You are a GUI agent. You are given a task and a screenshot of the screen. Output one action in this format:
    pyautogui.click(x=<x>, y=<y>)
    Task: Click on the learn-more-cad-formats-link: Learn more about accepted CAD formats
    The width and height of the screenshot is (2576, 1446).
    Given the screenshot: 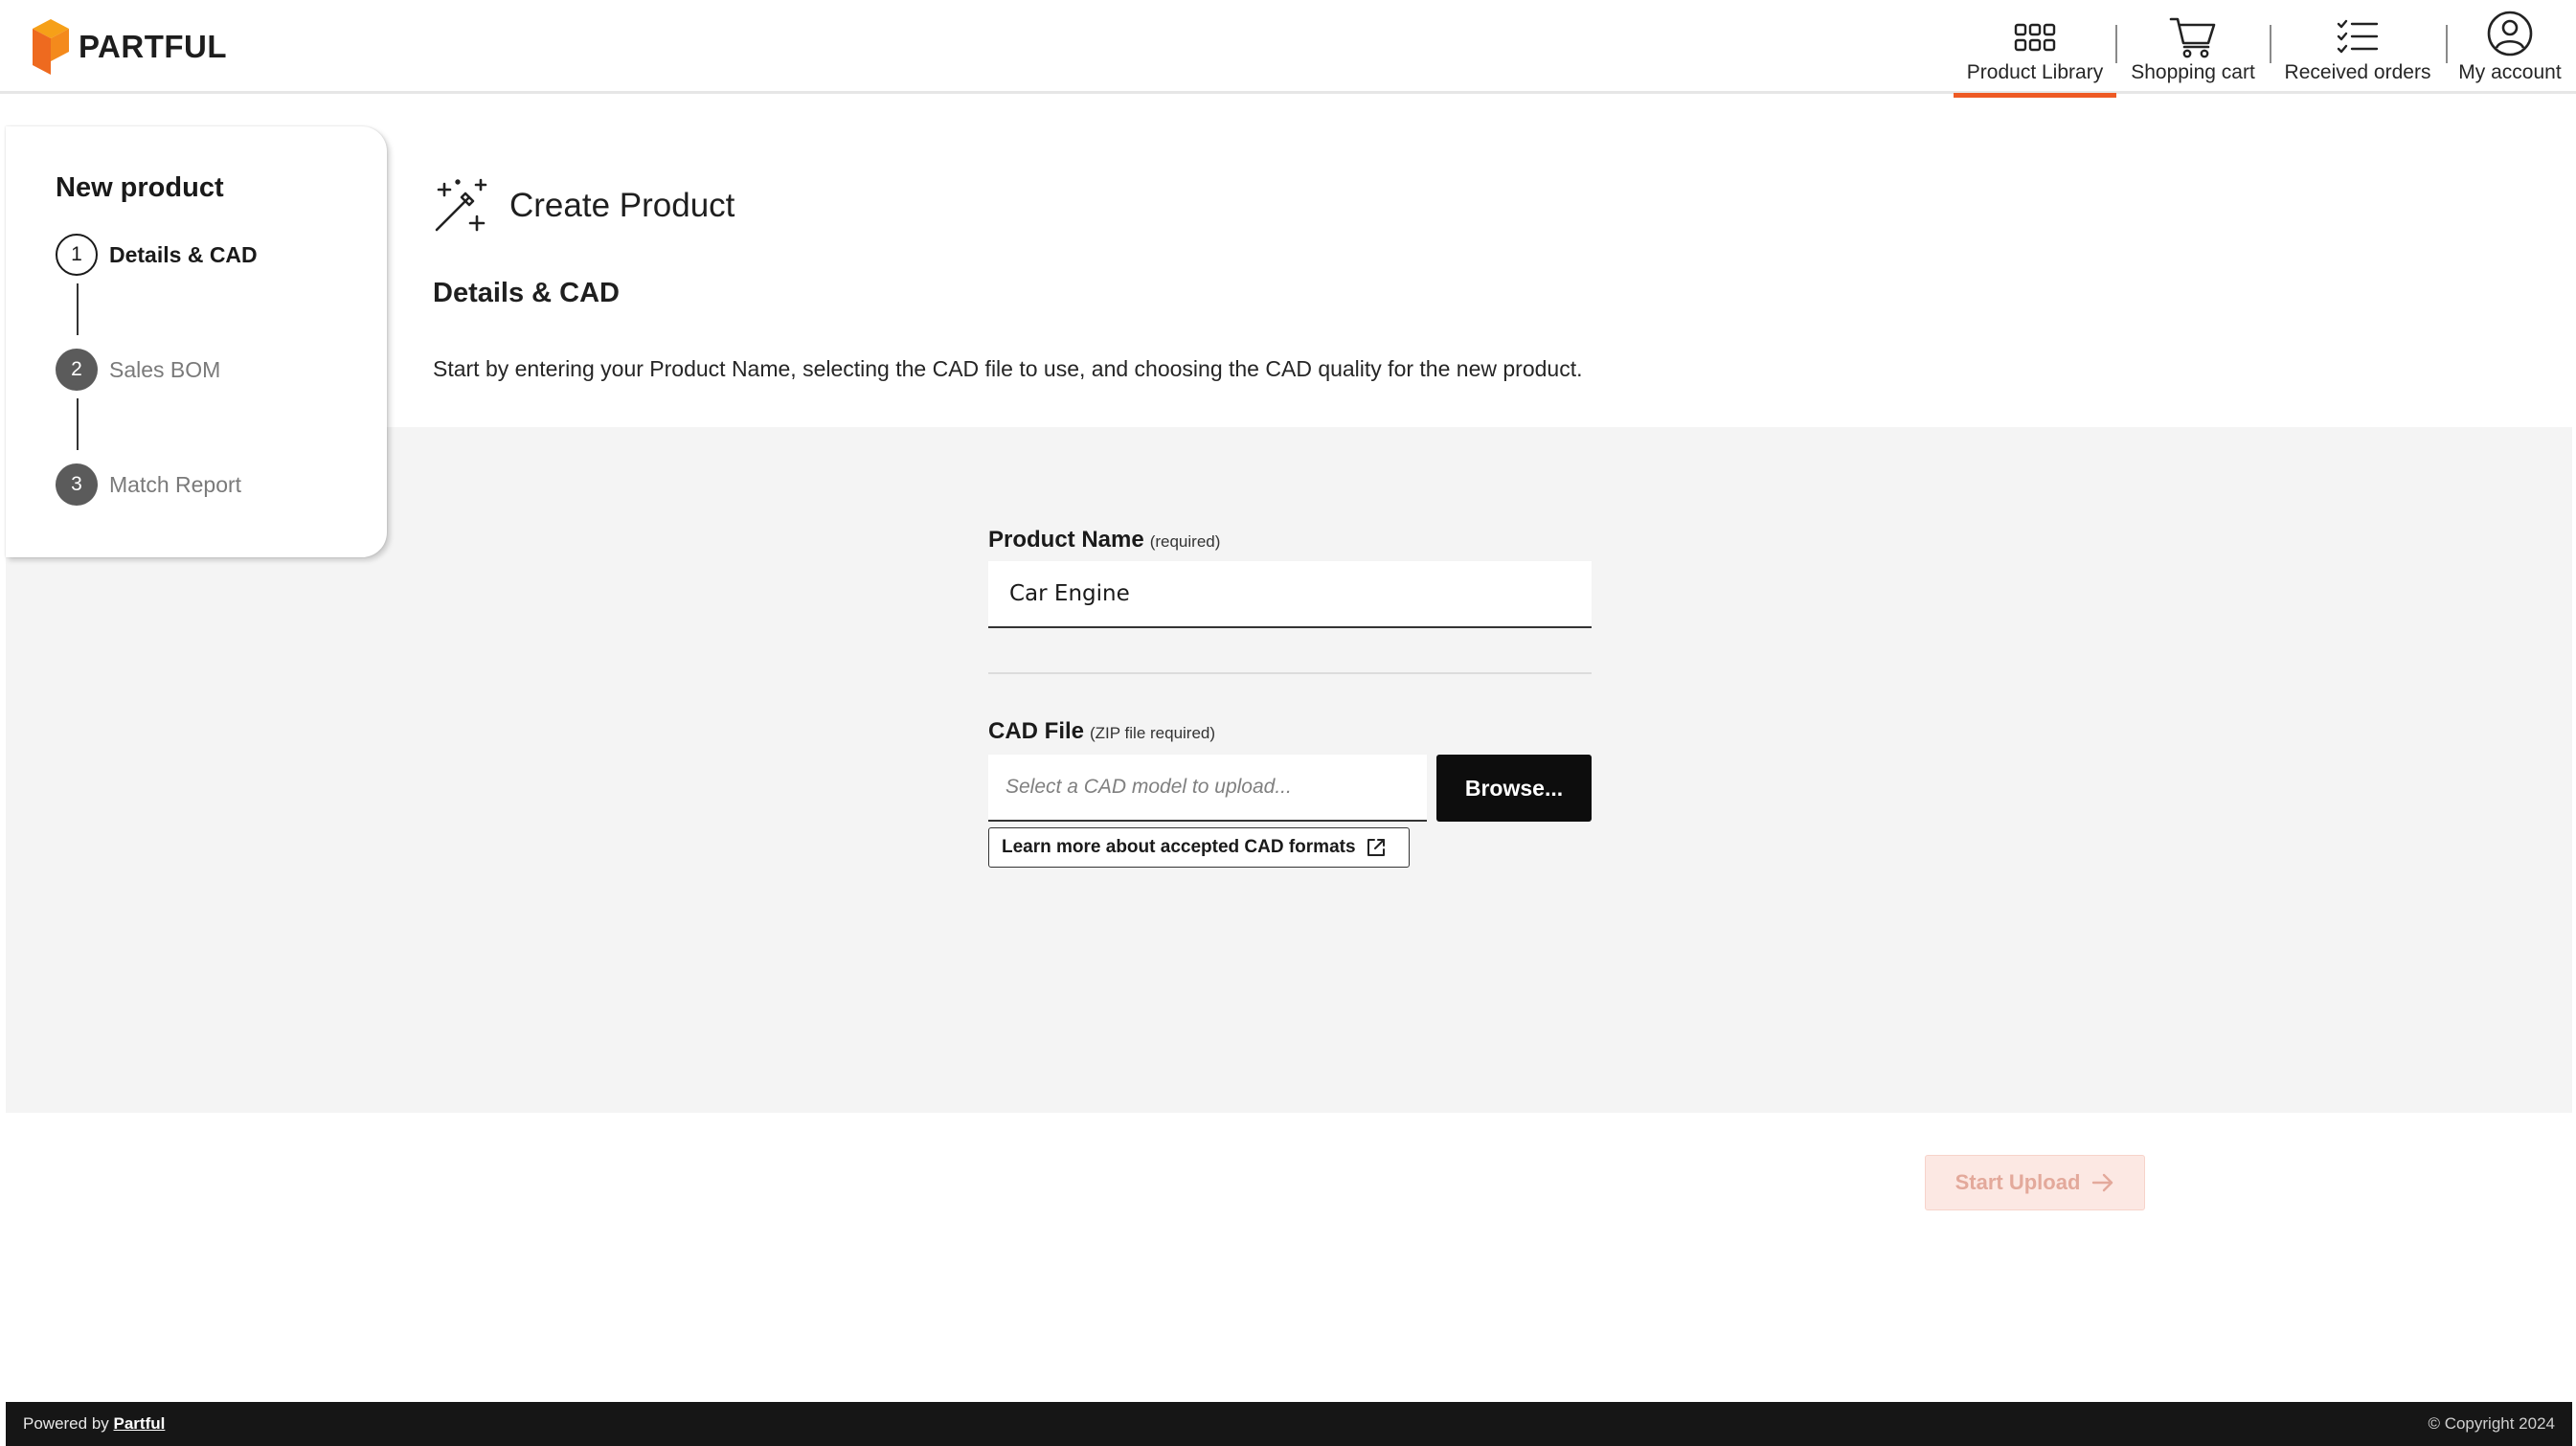 What is the action you would take?
    pyautogui.click(x=1199, y=848)
    